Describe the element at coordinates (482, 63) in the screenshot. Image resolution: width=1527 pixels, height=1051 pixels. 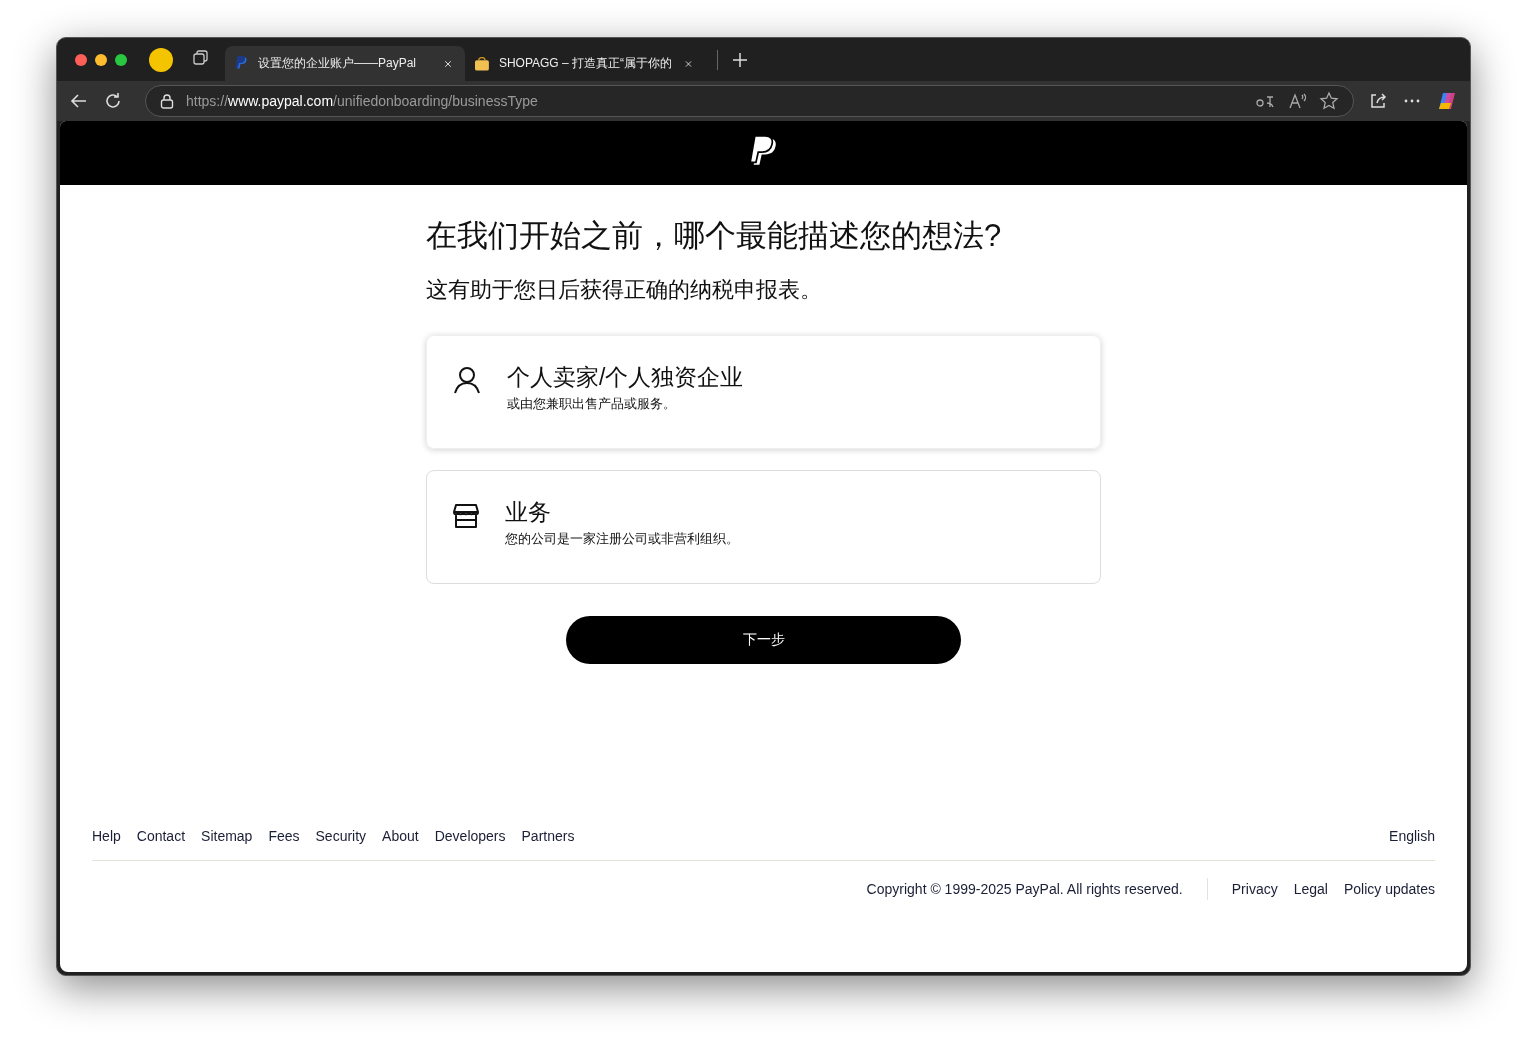
I see `shopping-bag-icon` at that location.